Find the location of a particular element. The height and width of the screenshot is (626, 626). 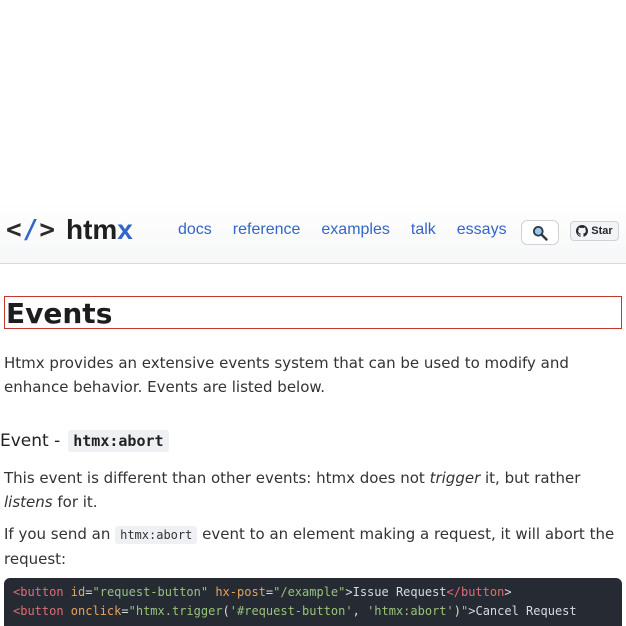

page-title: Events is located at coordinates (313, 313).